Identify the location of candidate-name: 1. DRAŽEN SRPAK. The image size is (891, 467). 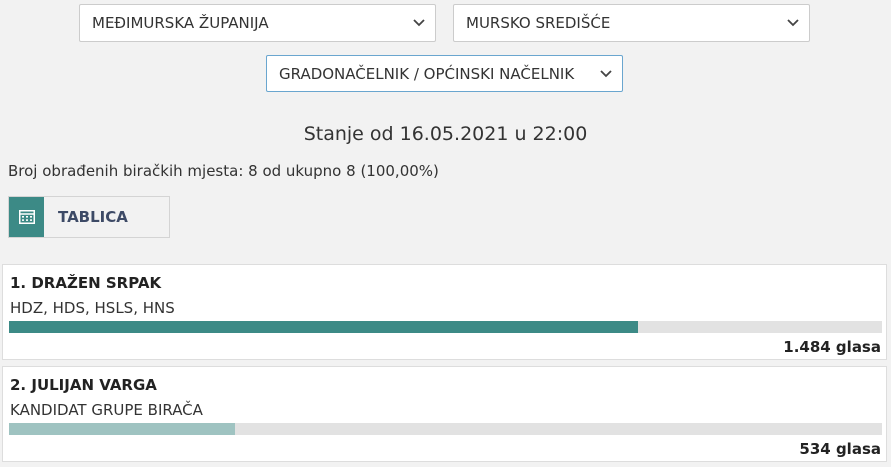
(86, 283).